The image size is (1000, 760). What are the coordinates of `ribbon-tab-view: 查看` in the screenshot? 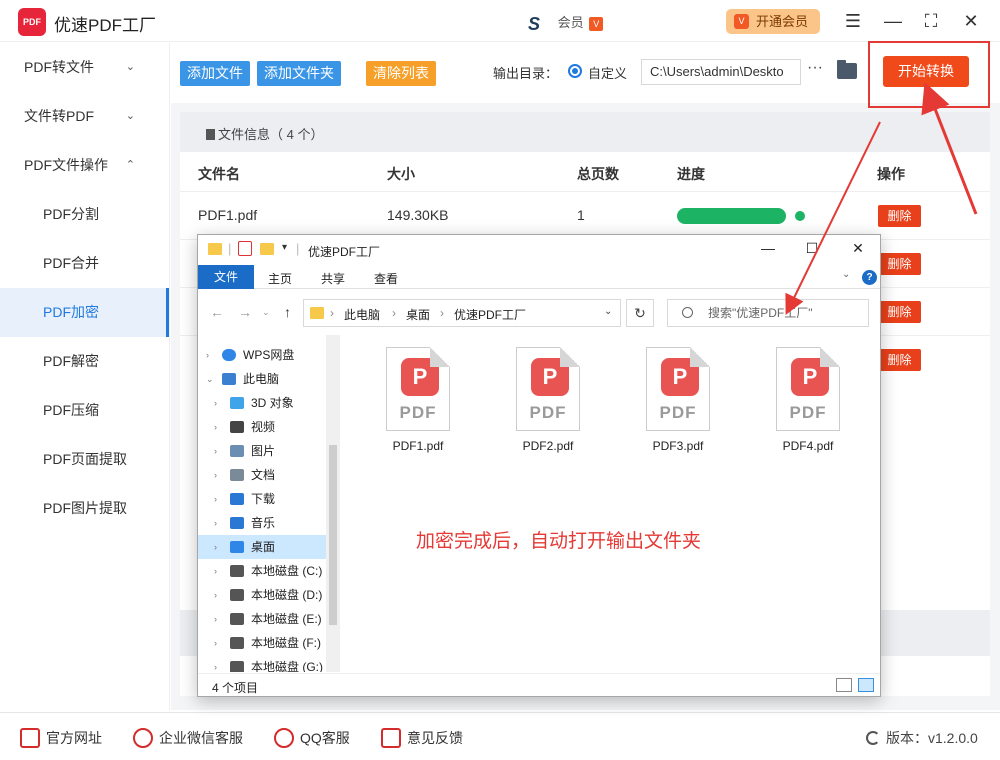 It's located at (386, 278).